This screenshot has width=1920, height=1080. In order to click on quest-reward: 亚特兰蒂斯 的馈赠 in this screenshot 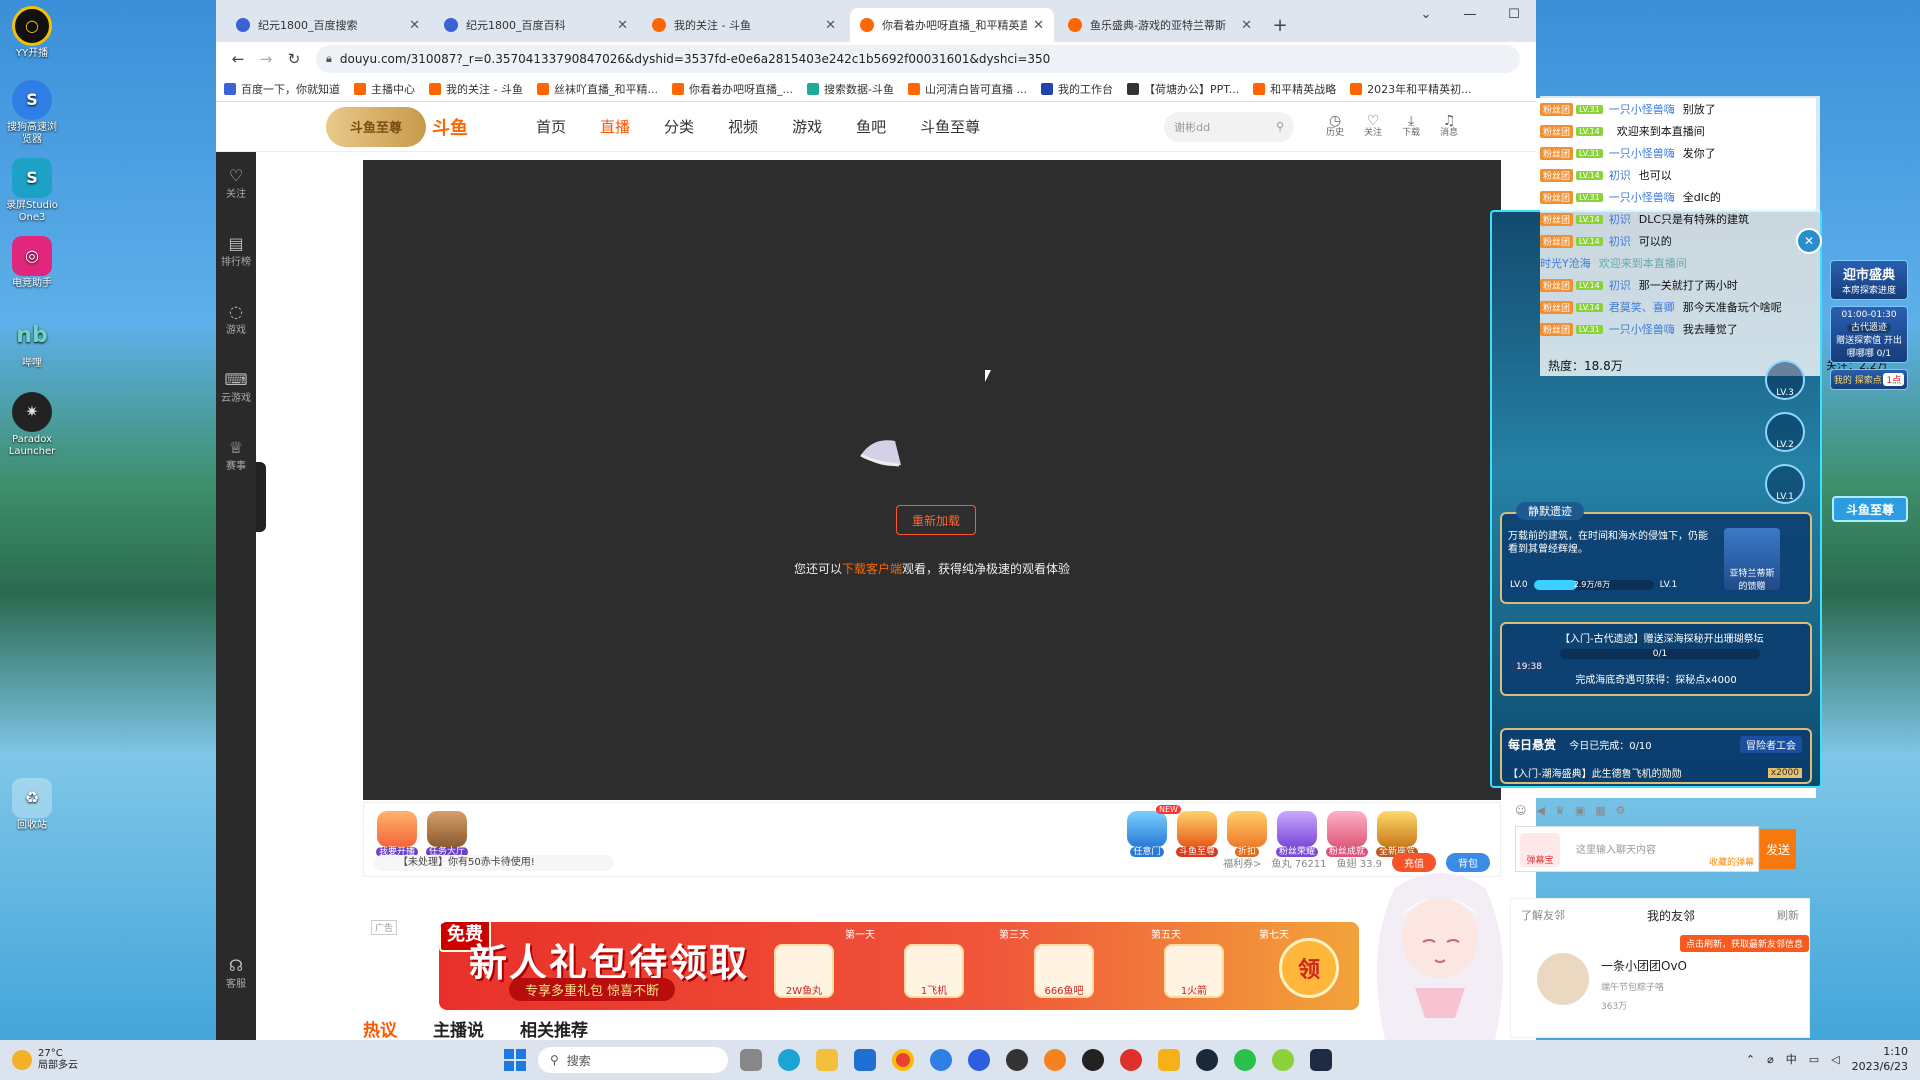, I will do `click(1752, 560)`.